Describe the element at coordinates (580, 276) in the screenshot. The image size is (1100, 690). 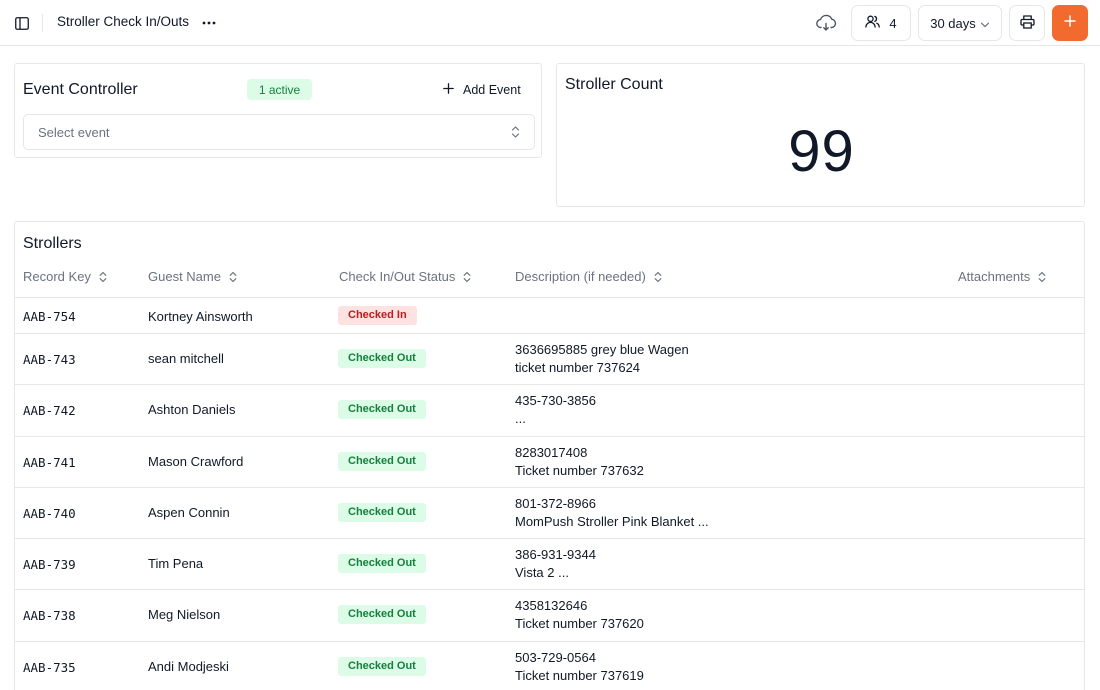
I see `column-label: Description (if needed)` at that location.